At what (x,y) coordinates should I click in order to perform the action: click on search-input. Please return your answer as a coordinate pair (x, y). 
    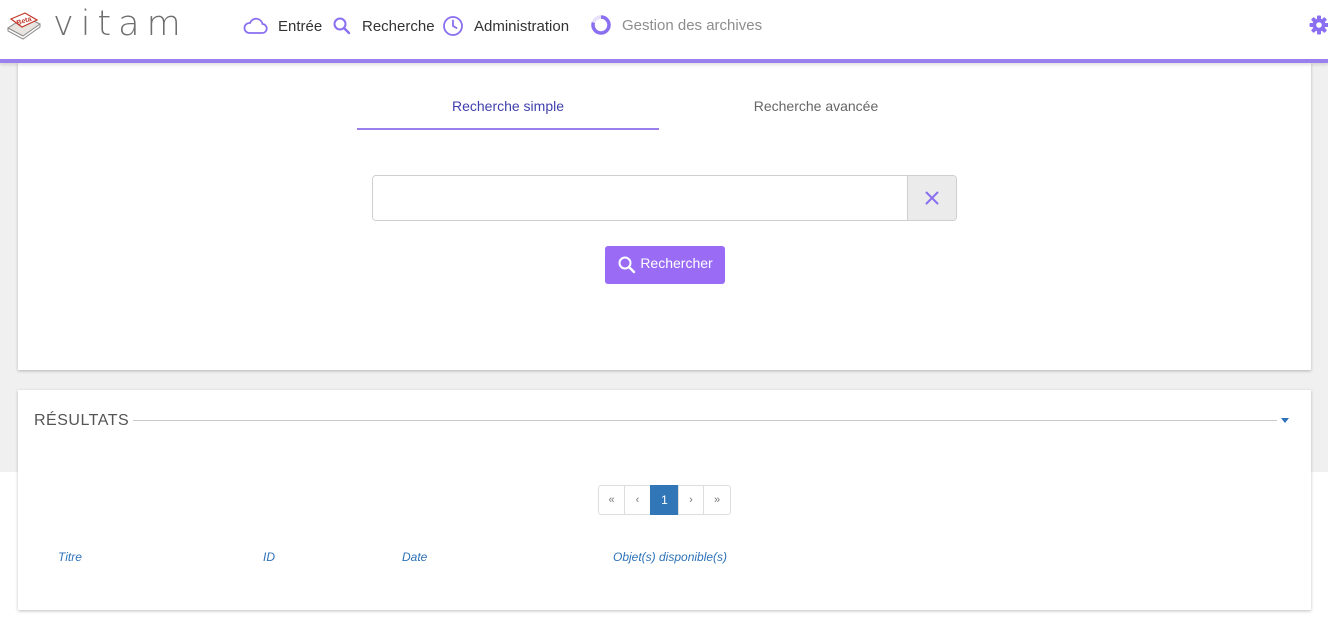
    Looking at the image, I should click on (640, 198).